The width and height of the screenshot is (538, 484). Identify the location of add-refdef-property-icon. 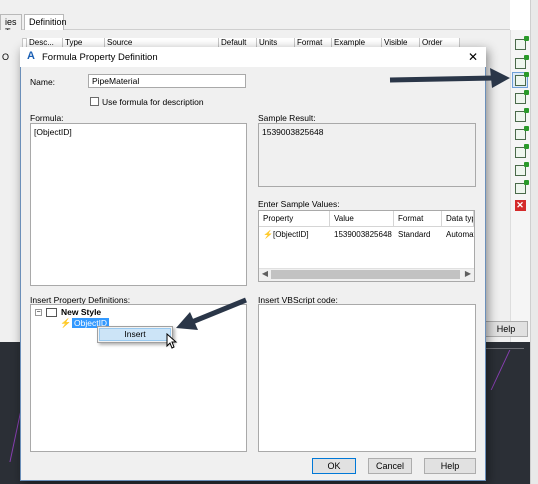
(521, 186).